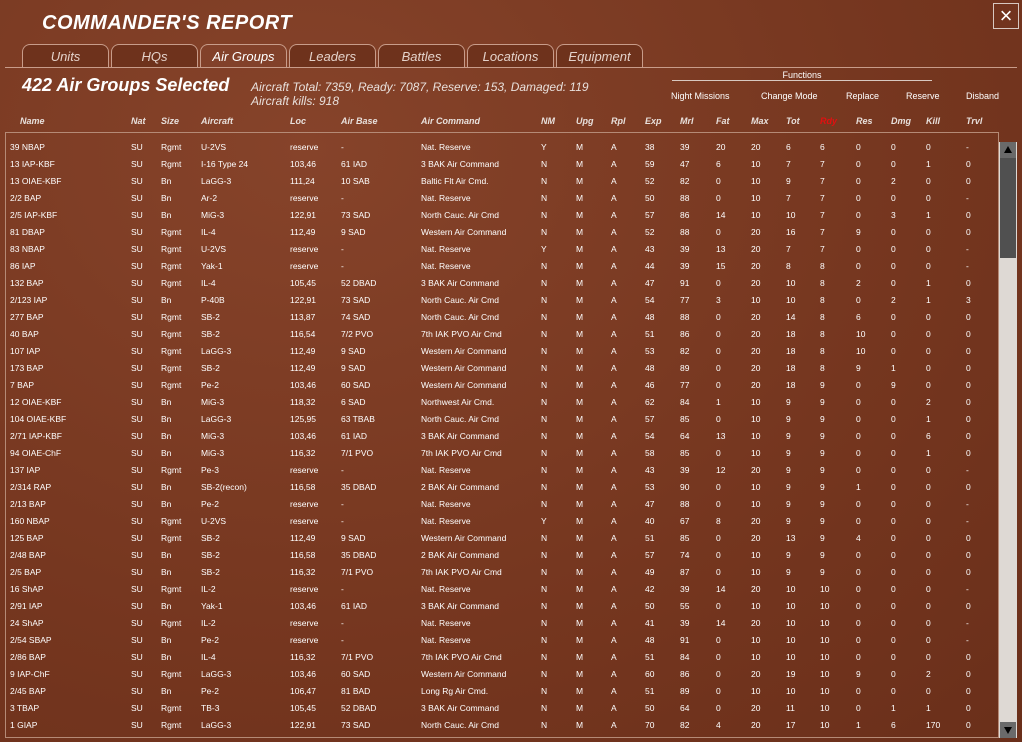 The height and width of the screenshot is (742, 1022). I want to click on column-header-kill: Kill, so click(933, 121).